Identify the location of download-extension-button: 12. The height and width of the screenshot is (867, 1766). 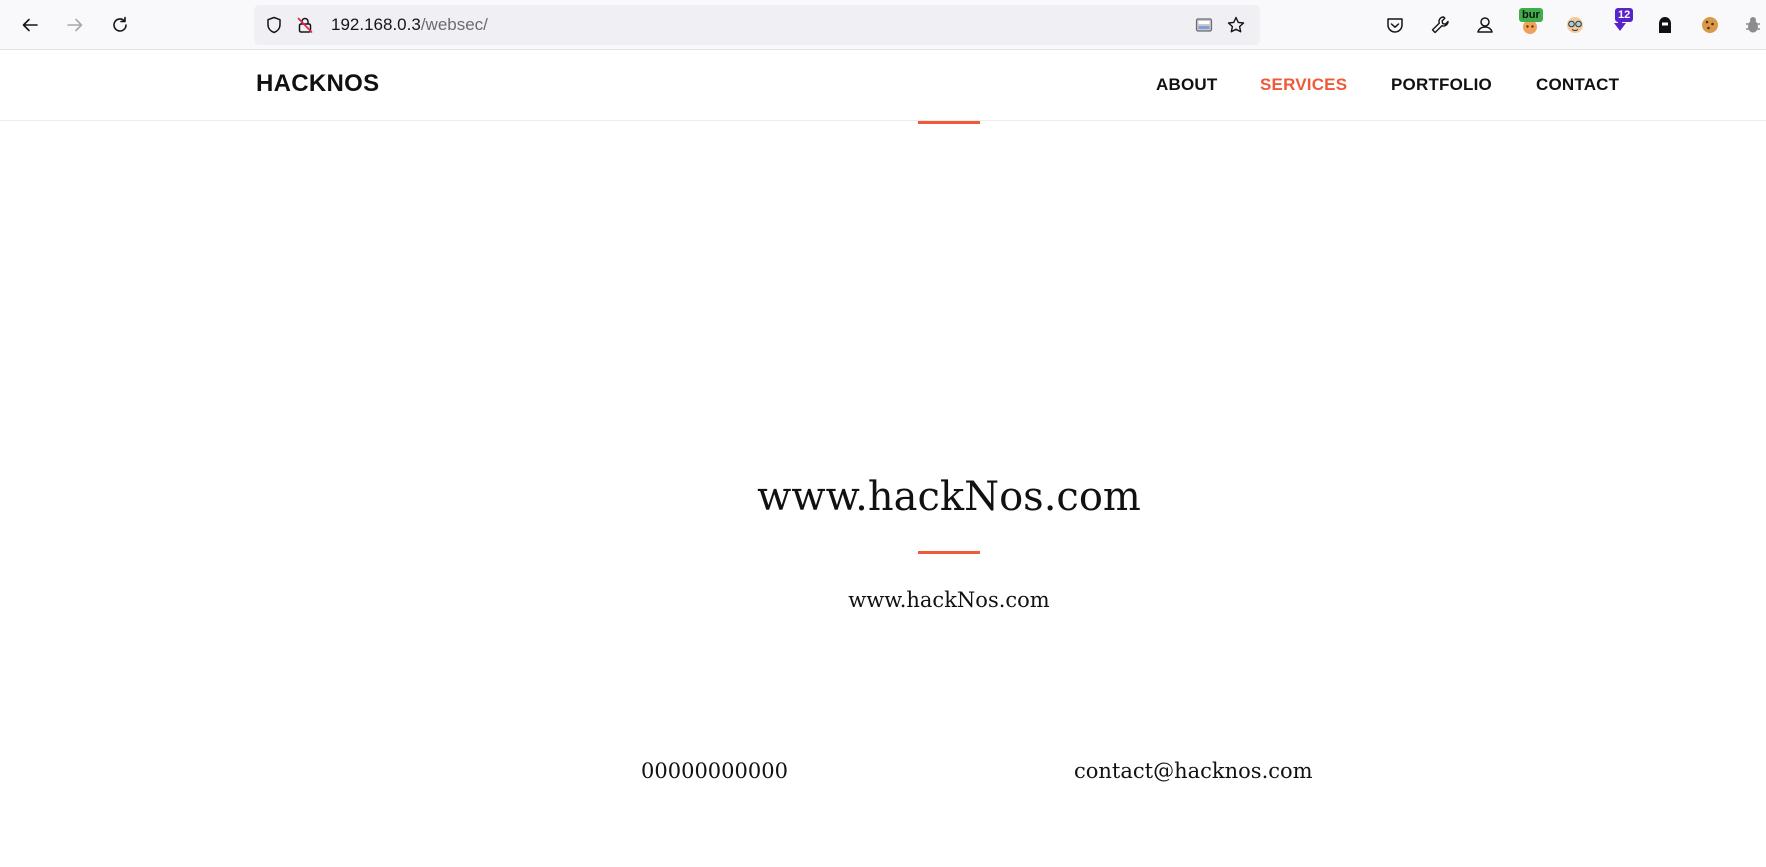
(1620, 24).